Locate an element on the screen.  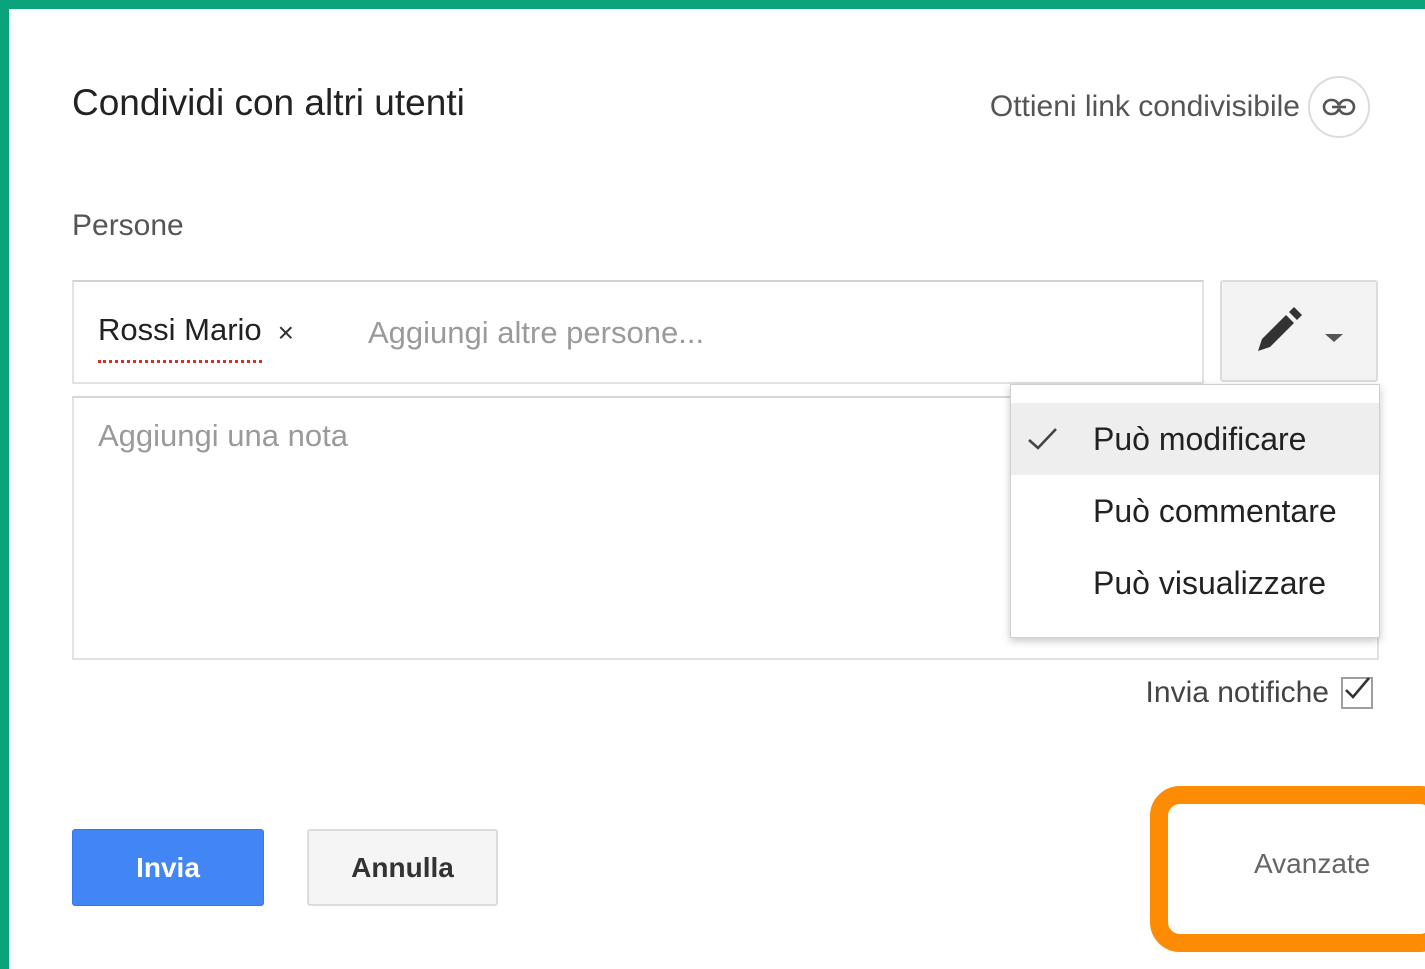
permission-dropdown-button is located at coordinates (1299, 331).